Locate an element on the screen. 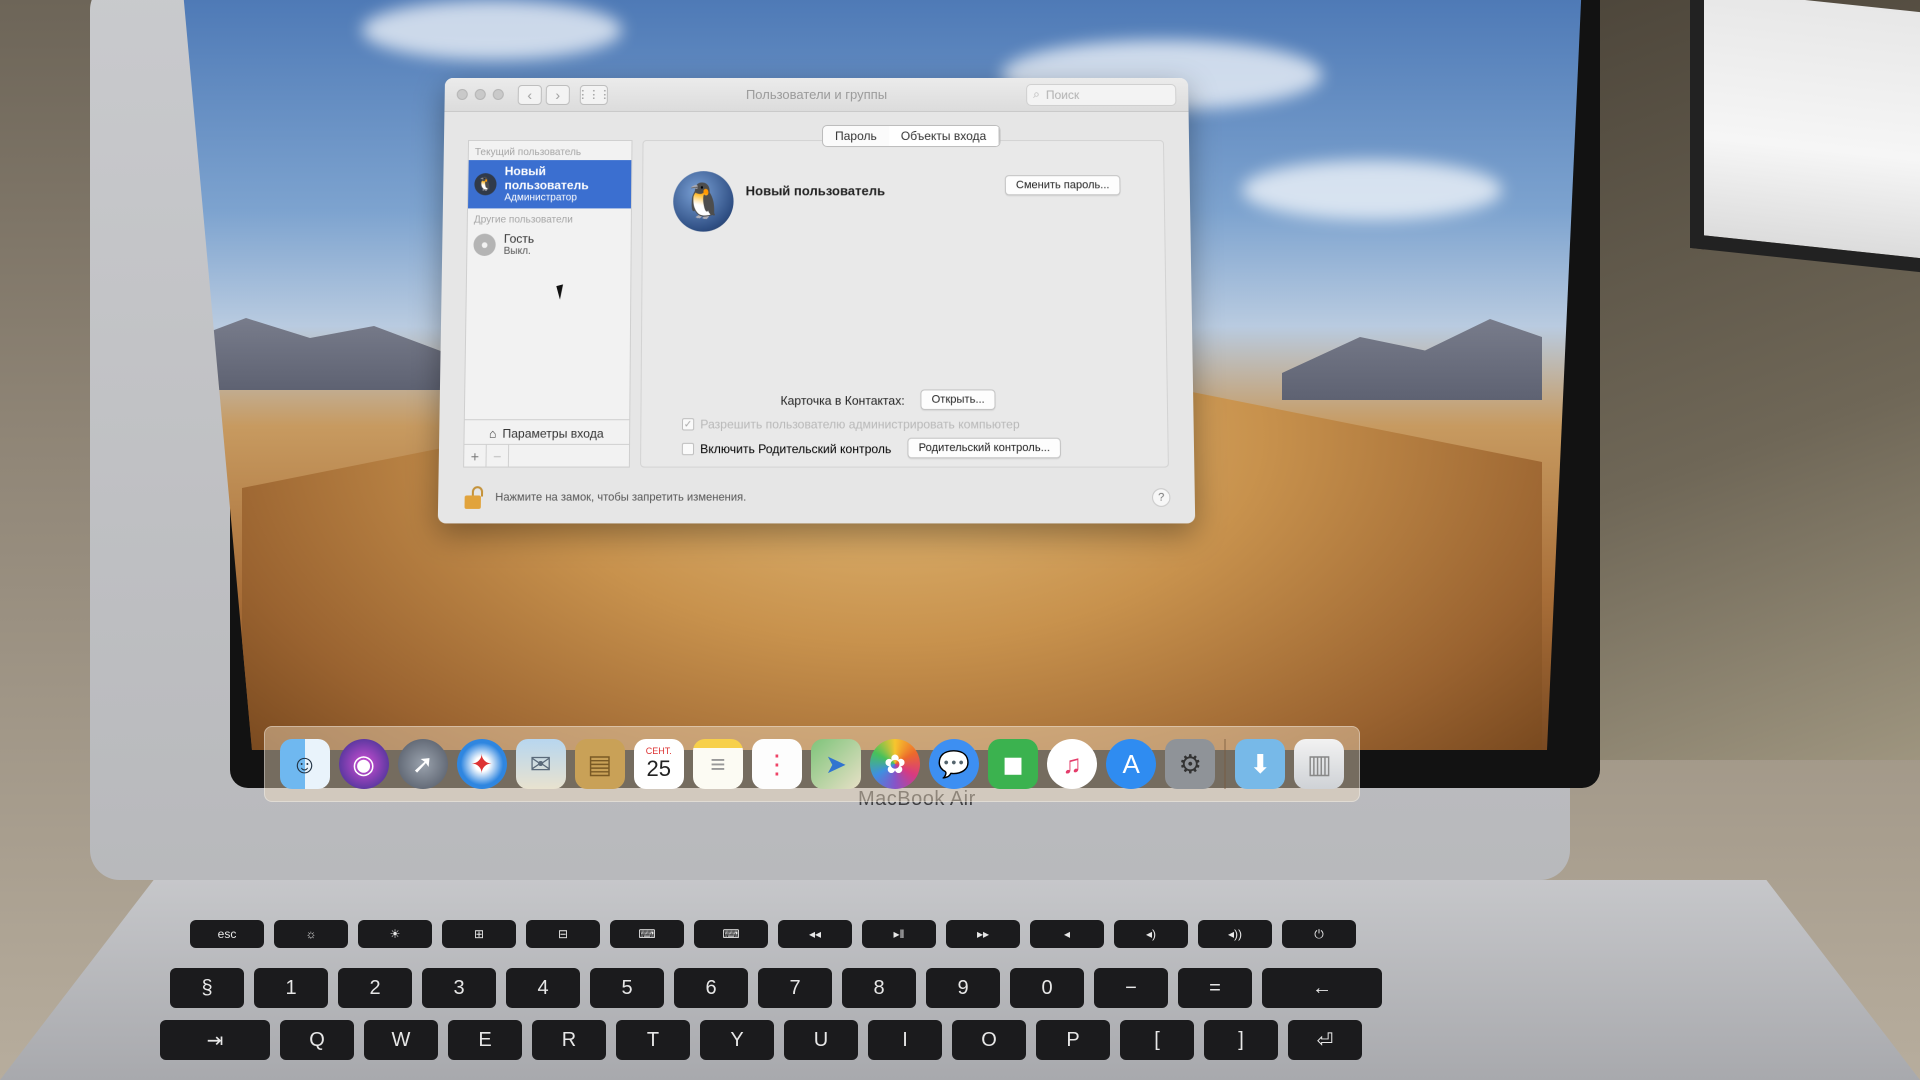 The image size is (1920, 1080). key: ▸‖ is located at coordinates (899, 934).